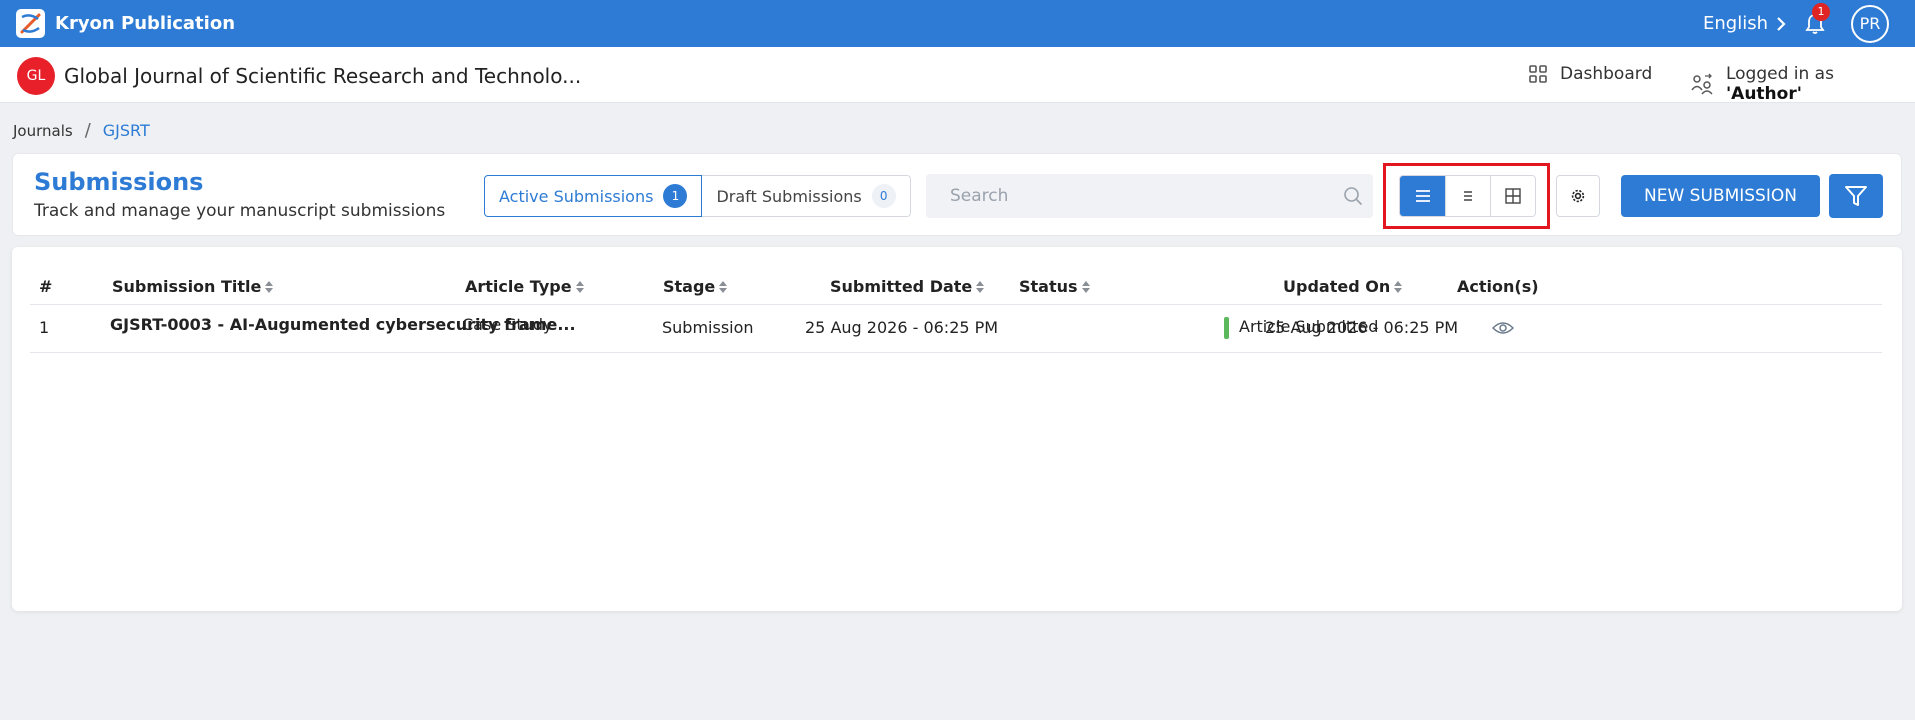 Image resolution: width=1915 pixels, height=720 pixels. I want to click on user-avatar: PR, so click(1870, 24).